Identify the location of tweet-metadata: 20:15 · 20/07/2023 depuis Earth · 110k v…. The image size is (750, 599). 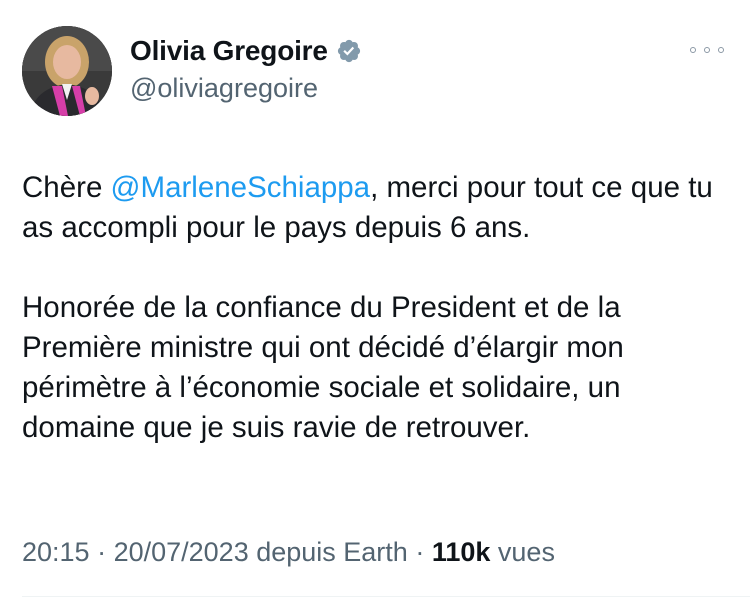
(288, 552).